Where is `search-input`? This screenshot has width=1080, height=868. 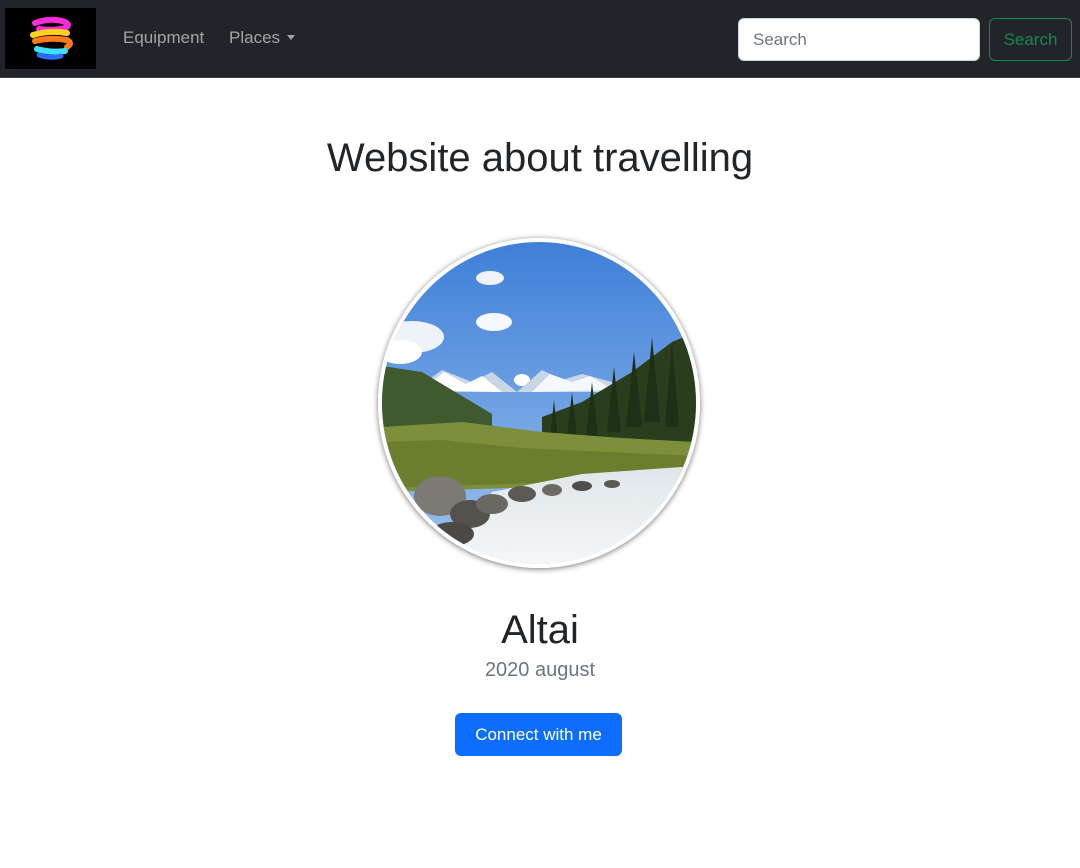 search-input is located at coordinates (859, 39).